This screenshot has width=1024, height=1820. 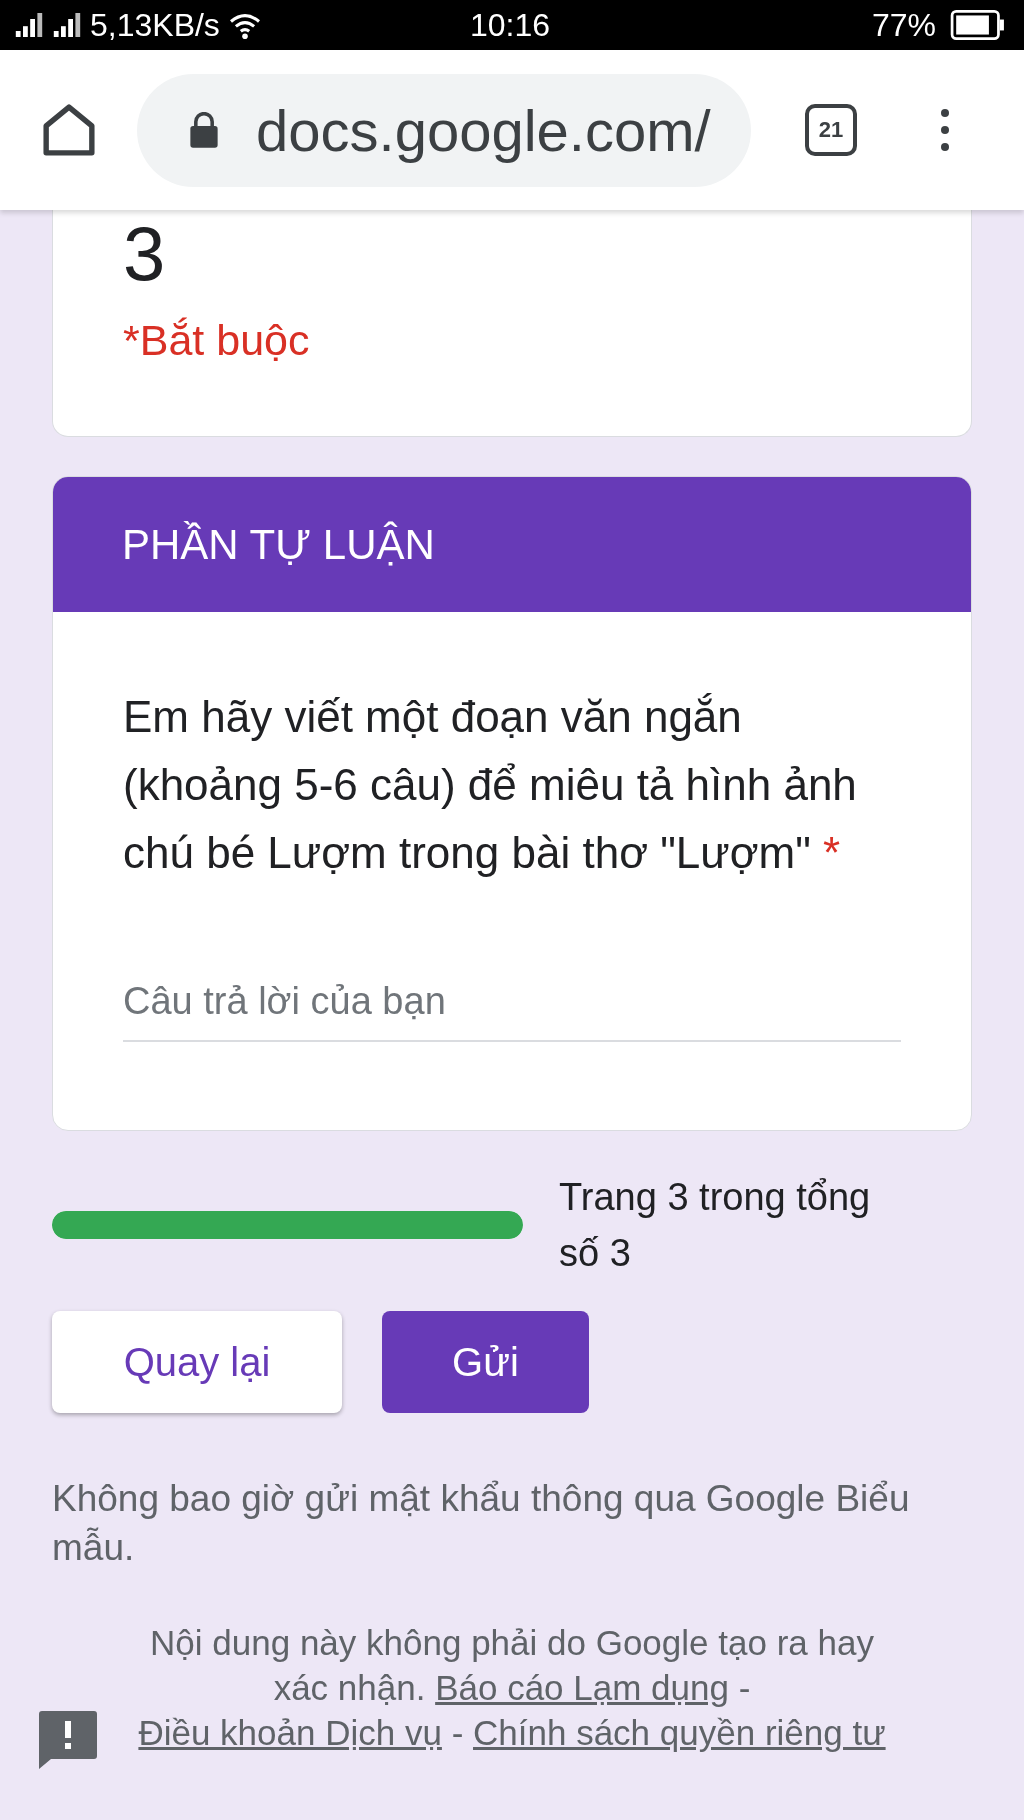 I want to click on page-indicator: Trang 3 trong tổng số 3, so click(x=715, y=1225).